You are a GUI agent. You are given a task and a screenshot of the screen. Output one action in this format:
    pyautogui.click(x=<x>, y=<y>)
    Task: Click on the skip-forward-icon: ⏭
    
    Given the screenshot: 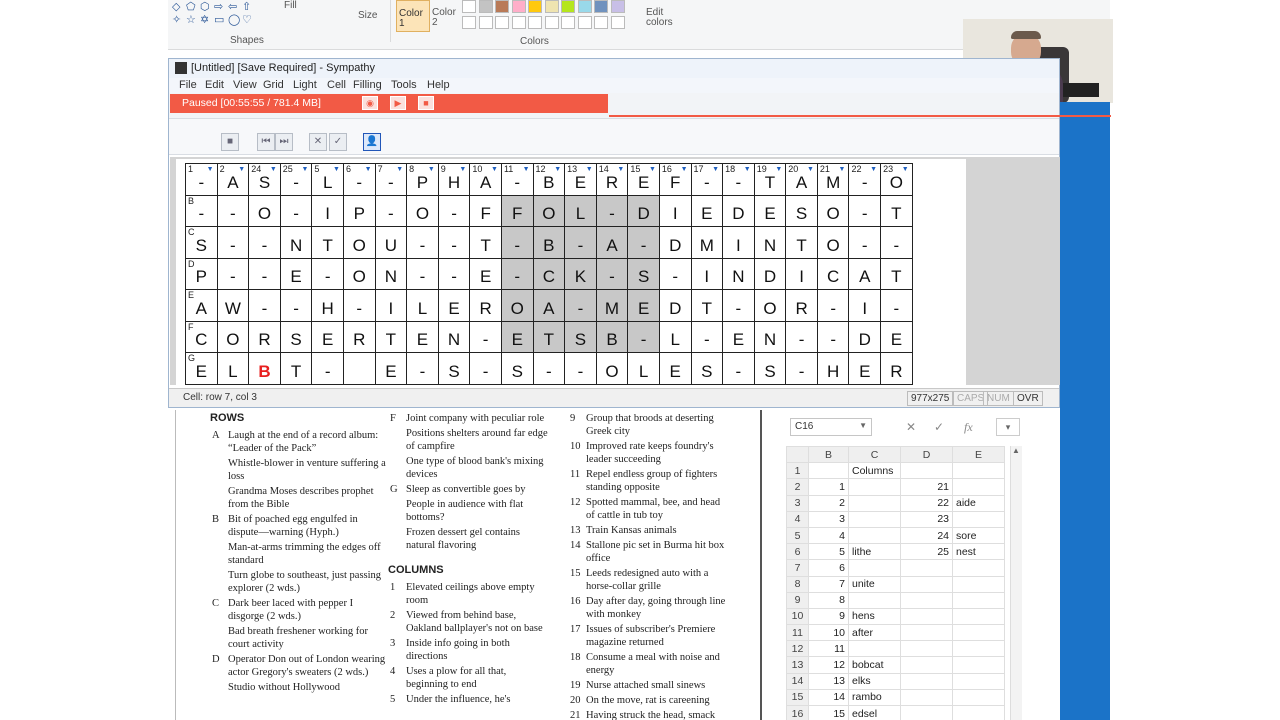 What is the action you would take?
    pyautogui.click(x=284, y=142)
    